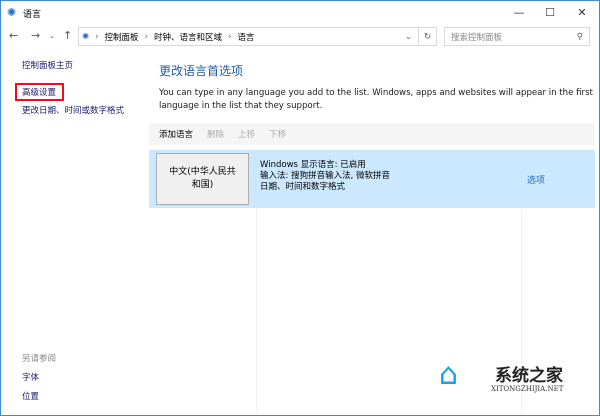  Describe the element at coordinates (477, 37) in the screenshot. I see `search-placeholder: 搜索控制面板` at that location.